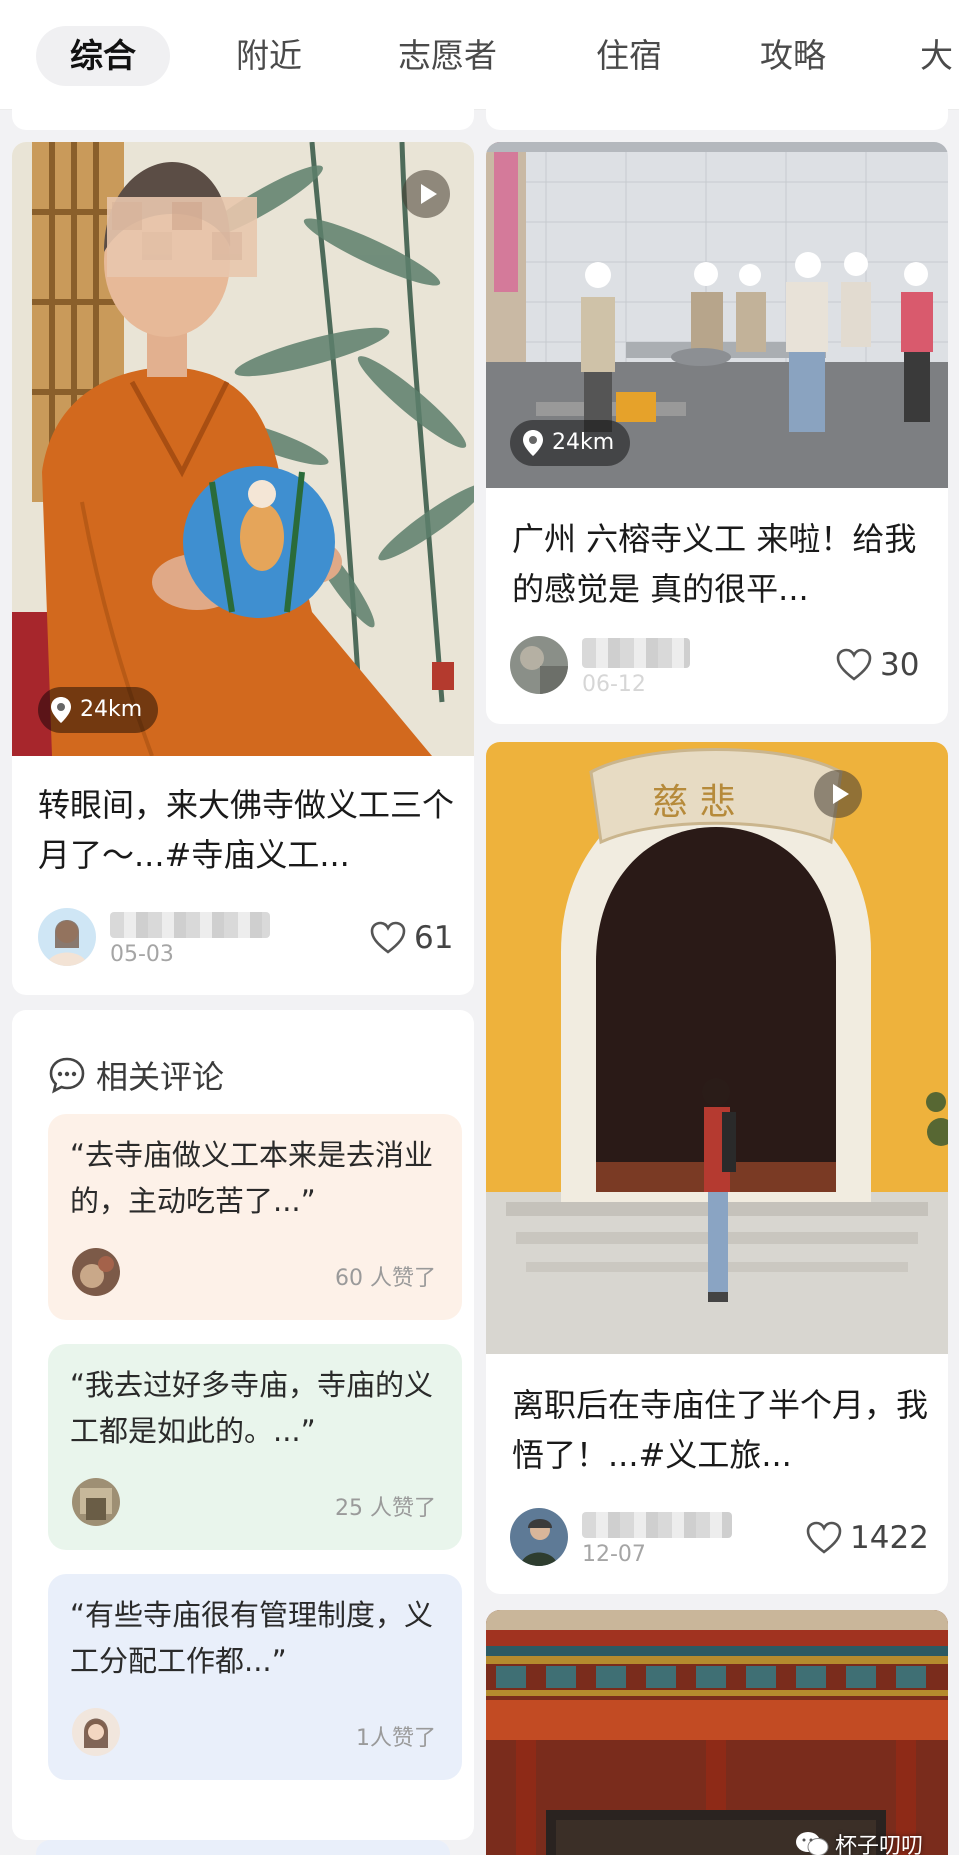 Image resolution: width=959 pixels, height=1855 pixels. I want to click on tab-guides: 攻略, so click(793, 56).